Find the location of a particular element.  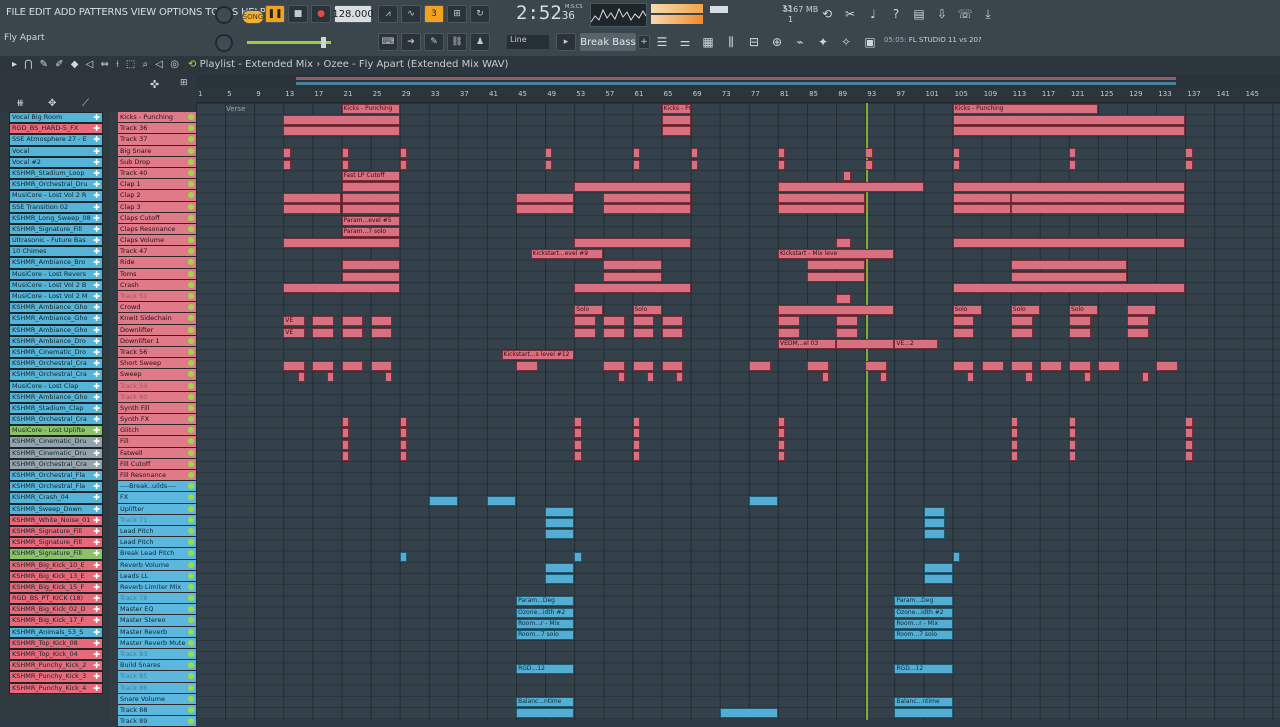

track-header: Build Snares is located at coordinates (157, 666).